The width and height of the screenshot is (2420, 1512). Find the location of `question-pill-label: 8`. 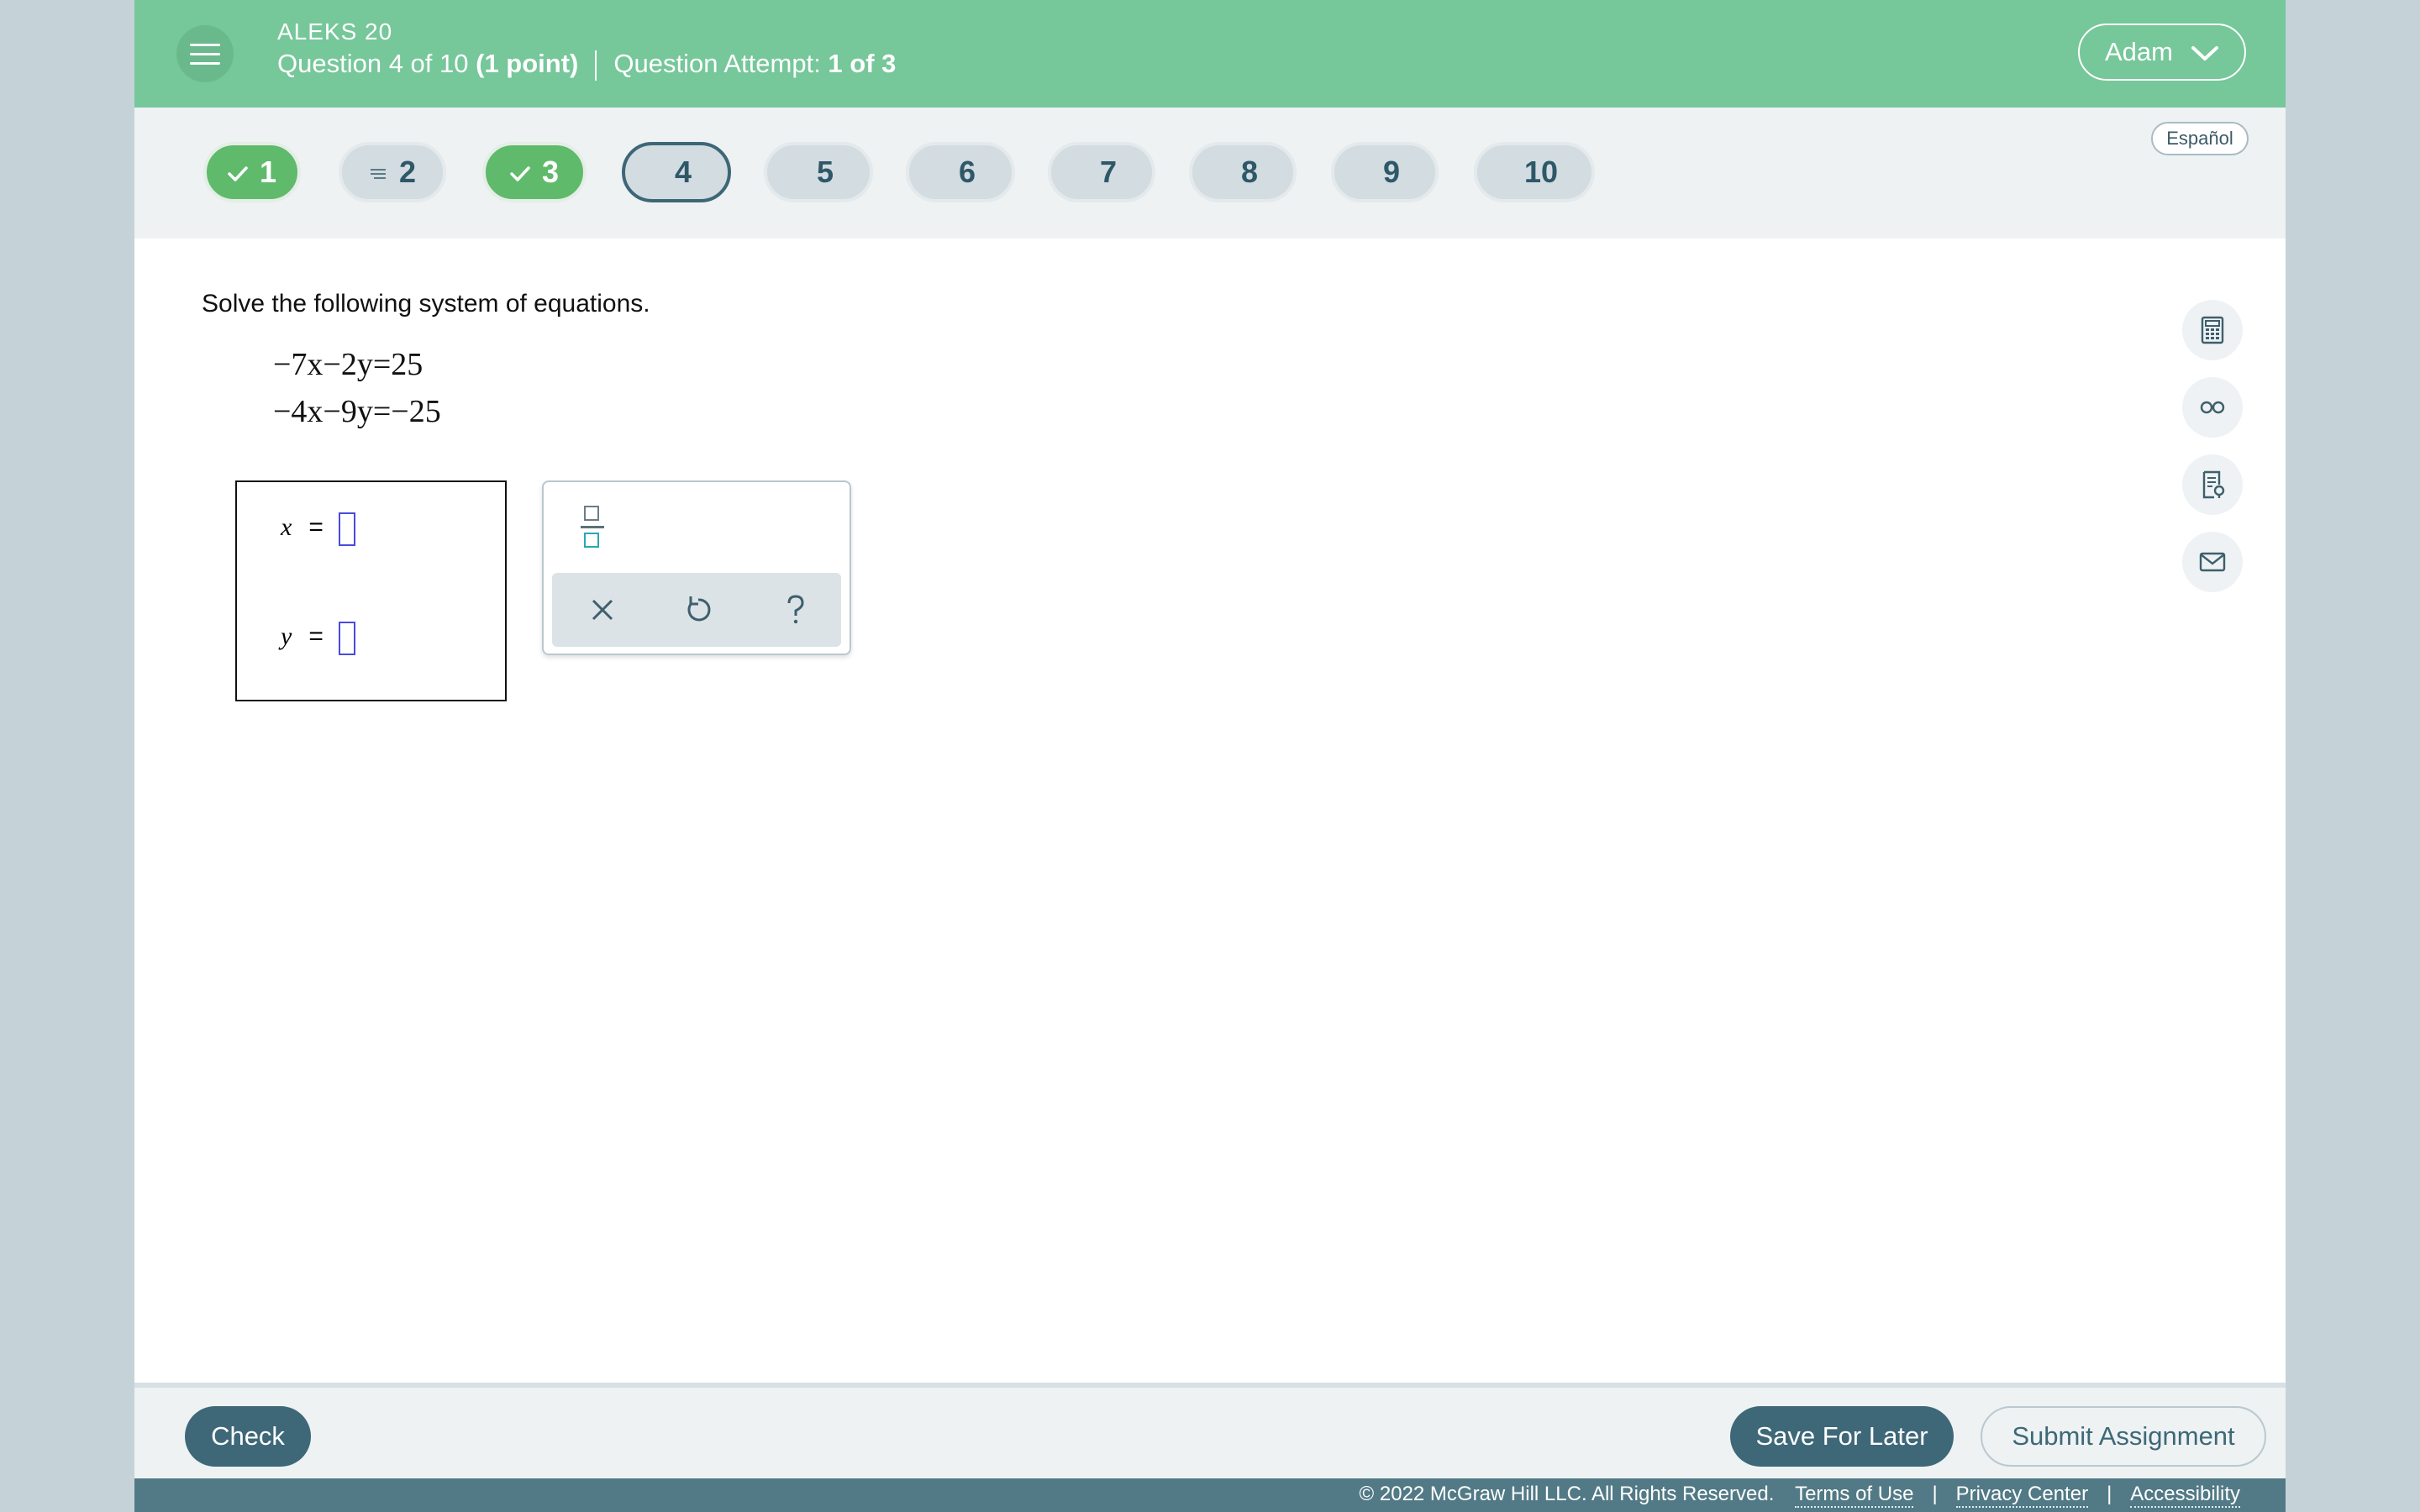

question-pill-label: 8 is located at coordinates (1249, 172).